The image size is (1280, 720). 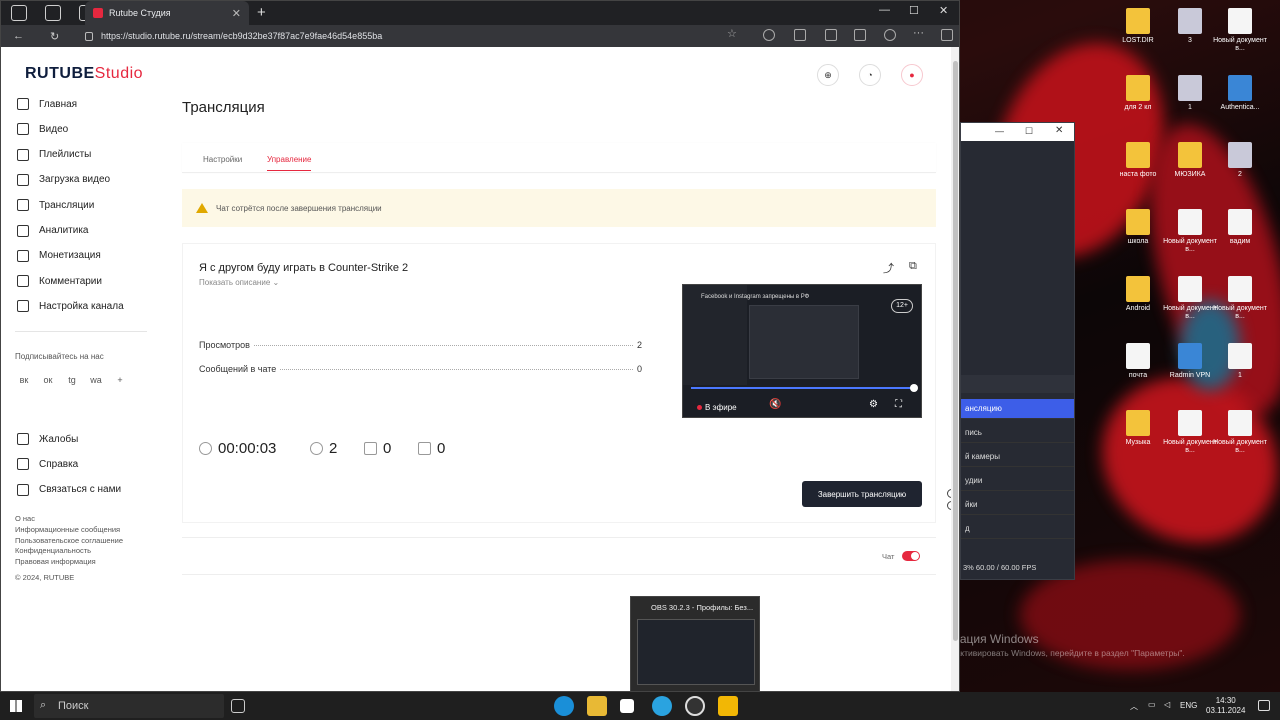 I want to click on sidebar-item: Загрузка видео, so click(x=63, y=179).